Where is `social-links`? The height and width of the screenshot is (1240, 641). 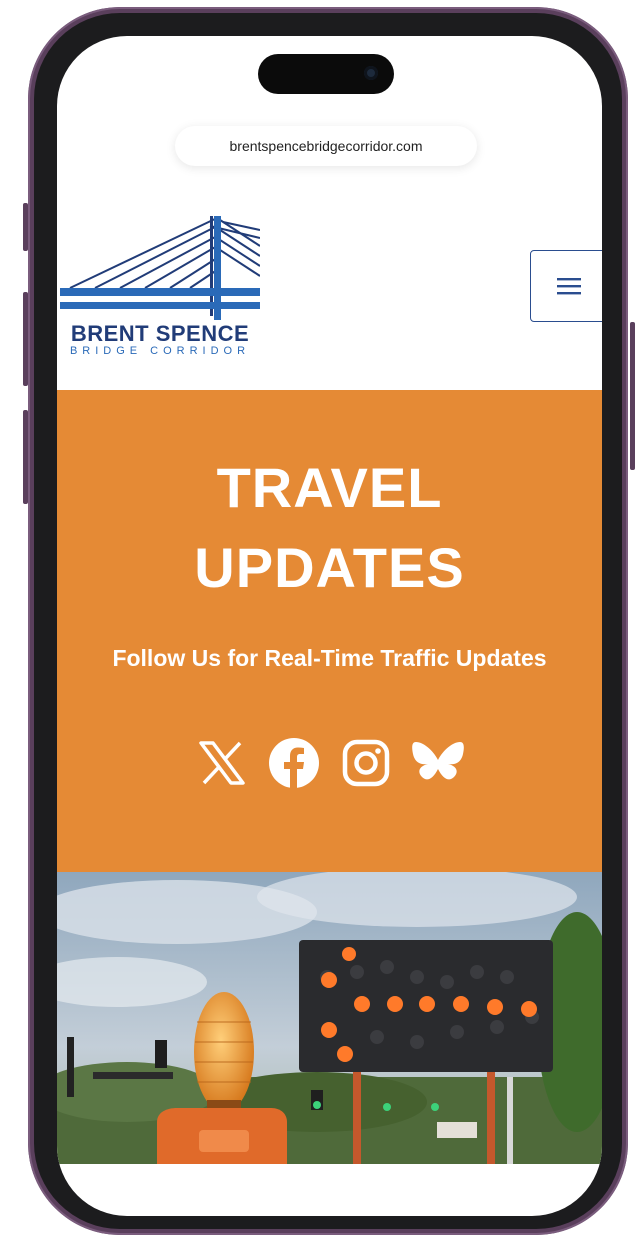 social-links is located at coordinates (329, 763).